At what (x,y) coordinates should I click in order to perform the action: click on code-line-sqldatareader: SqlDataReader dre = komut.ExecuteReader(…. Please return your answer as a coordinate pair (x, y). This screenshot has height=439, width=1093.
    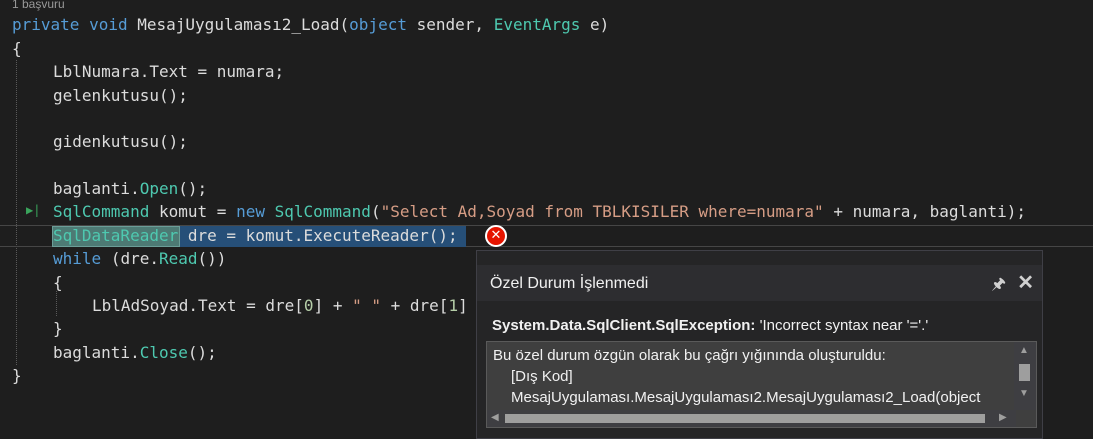
    Looking at the image, I should click on (255, 235).